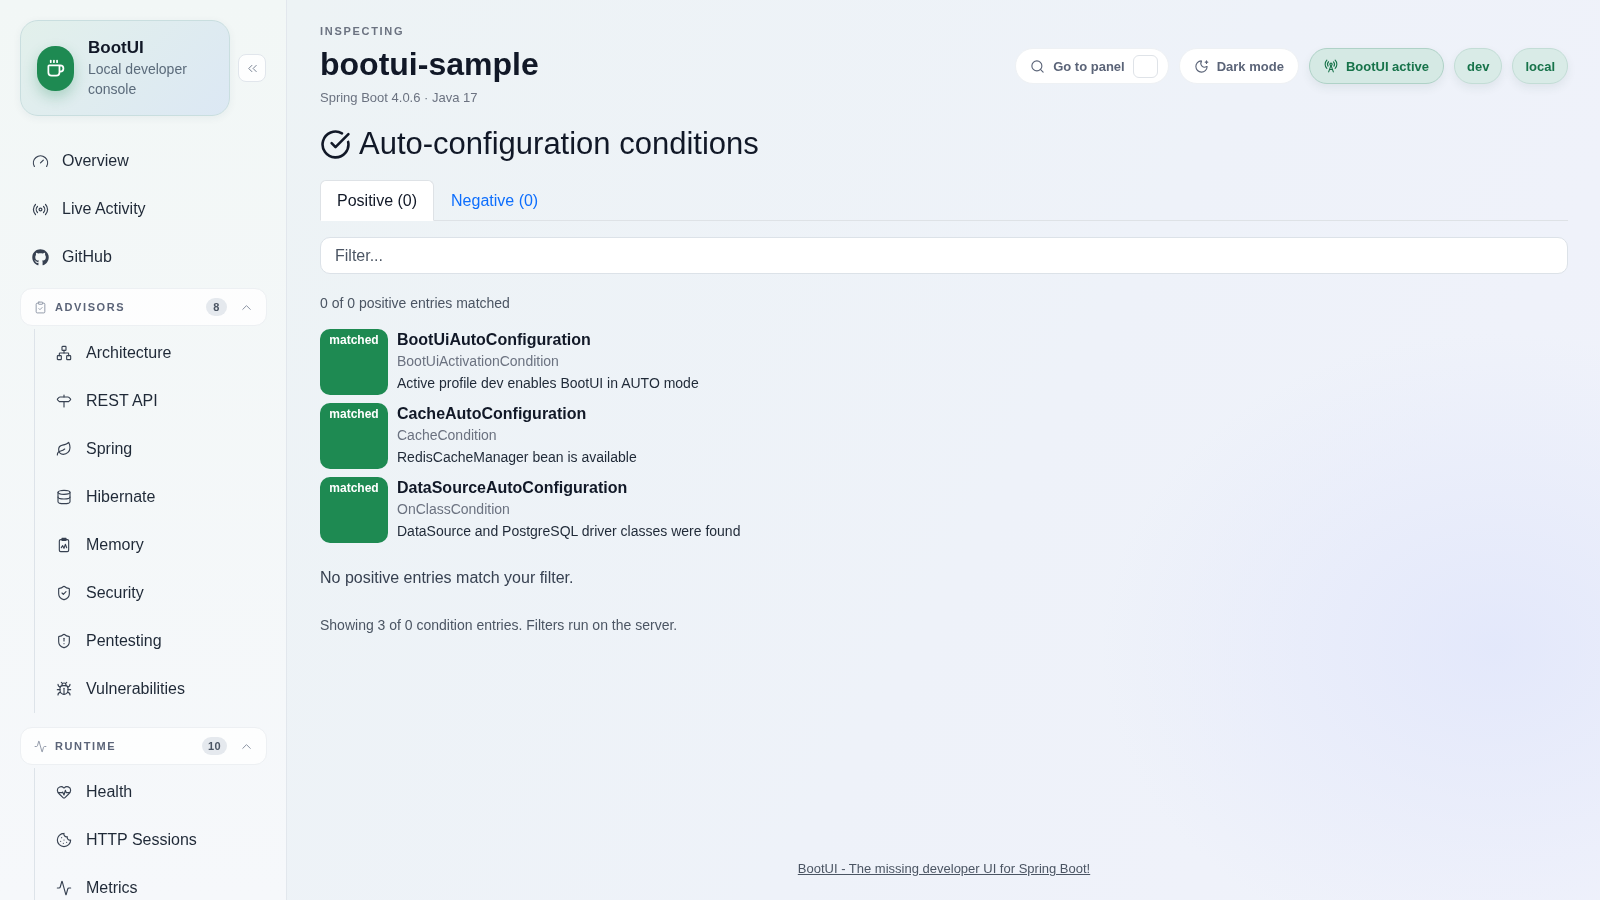 Image resolution: width=1600 pixels, height=900 pixels. Describe the element at coordinates (150, 689) in the screenshot. I see `nav-item: Vulnerabilities` at that location.